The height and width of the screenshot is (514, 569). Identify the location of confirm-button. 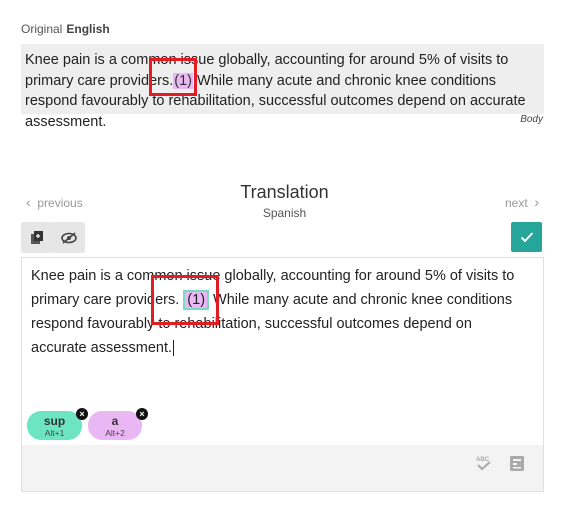
(526, 237).